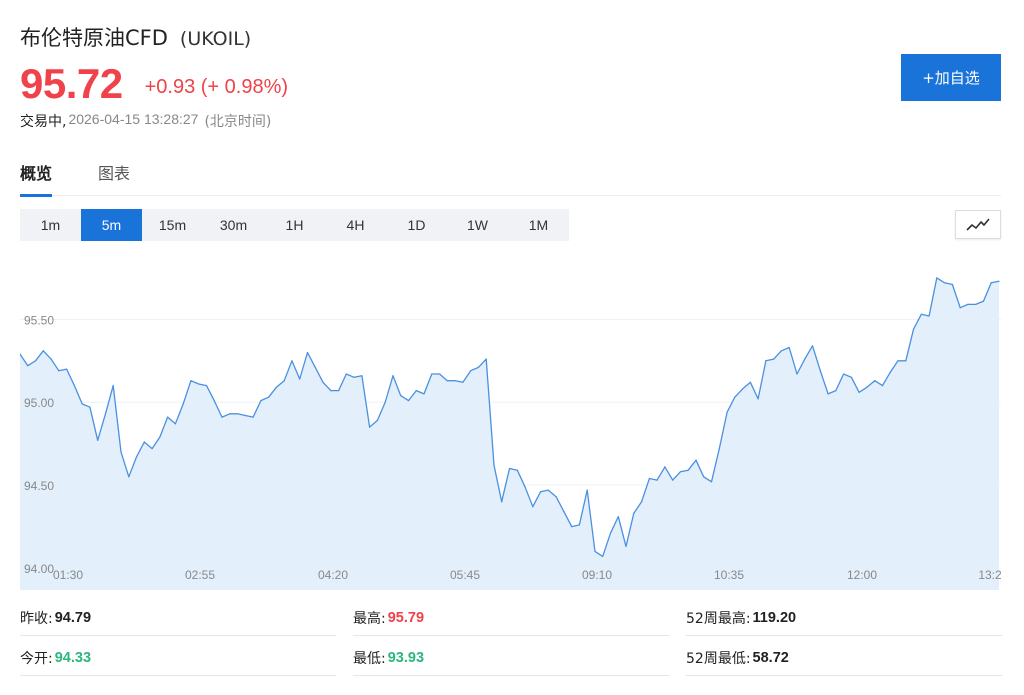  What do you see at coordinates (114, 177) in the screenshot?
I see `tab-chart: 图表` at bounding box center [114, 177].